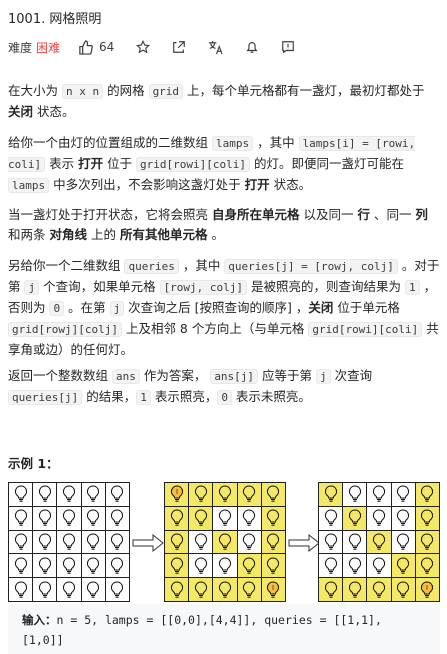 The width and height of the screenshot is (447, 654). I want to click on grid-lamps-on, so click(225, 542).